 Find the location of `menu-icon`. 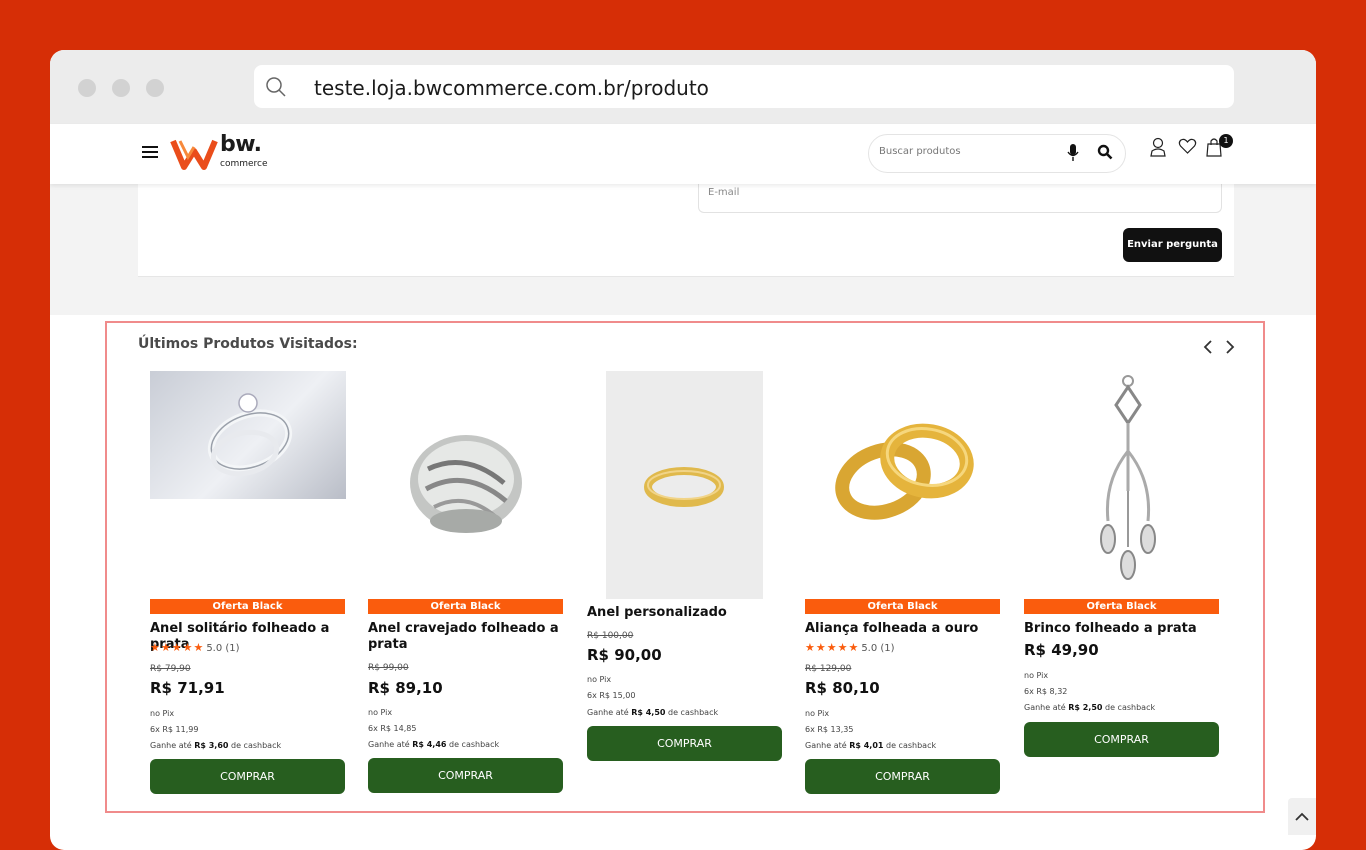

menu-icon is located at coordinates (150, 153).